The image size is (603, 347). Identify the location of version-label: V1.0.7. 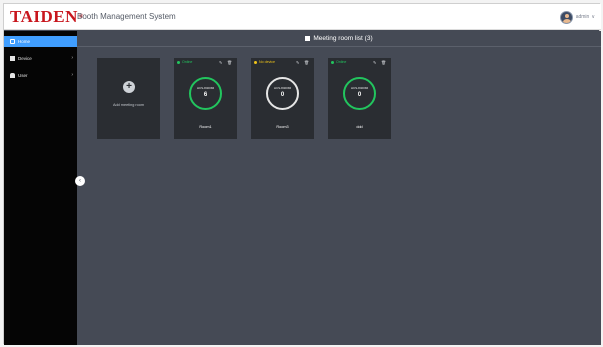
(157, 17).